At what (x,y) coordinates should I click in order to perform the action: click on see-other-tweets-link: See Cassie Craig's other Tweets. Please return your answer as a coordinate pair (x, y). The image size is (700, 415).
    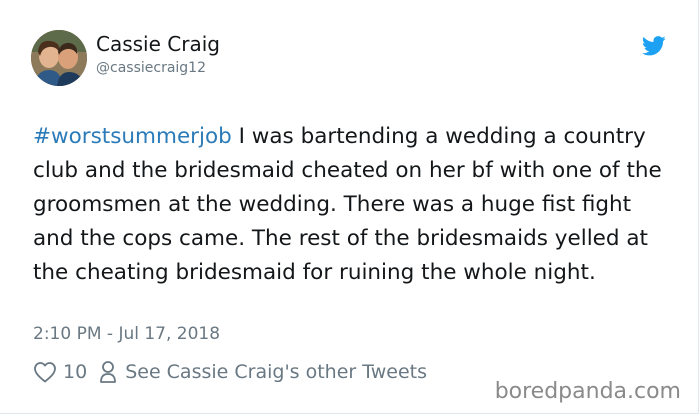
    Looking at the image, I should click on (276, 372).